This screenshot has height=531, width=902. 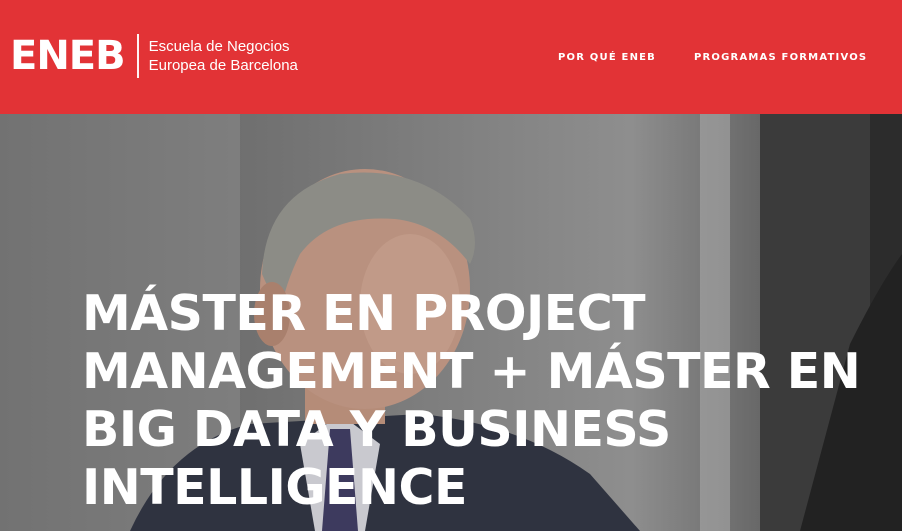 What do you see at coordinates (780, 57) in the screenshot?
I see `nav-item-programas-formativos: PROGRAMAS FORMATIVOS` at bounding box center [780, 57].